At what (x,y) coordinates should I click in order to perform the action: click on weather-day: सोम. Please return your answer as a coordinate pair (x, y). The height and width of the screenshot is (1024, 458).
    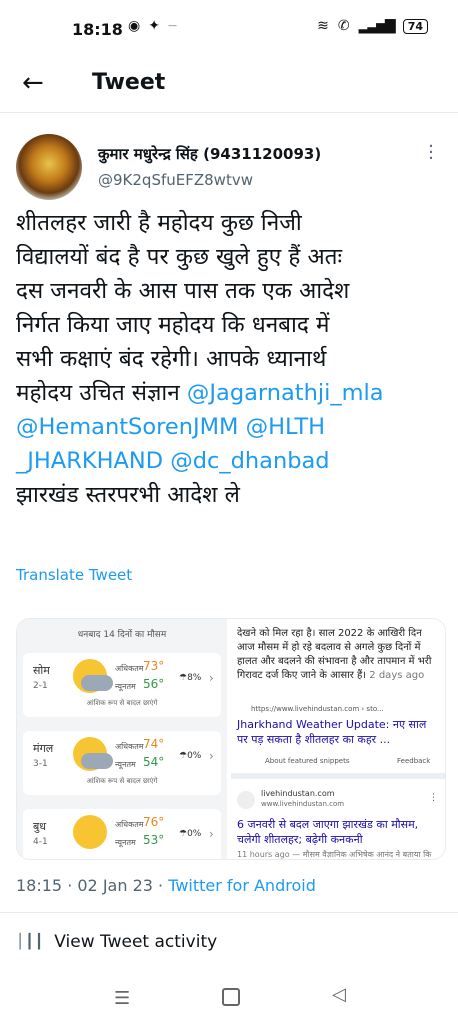
    Looking at the image, I should click on (41, 670).